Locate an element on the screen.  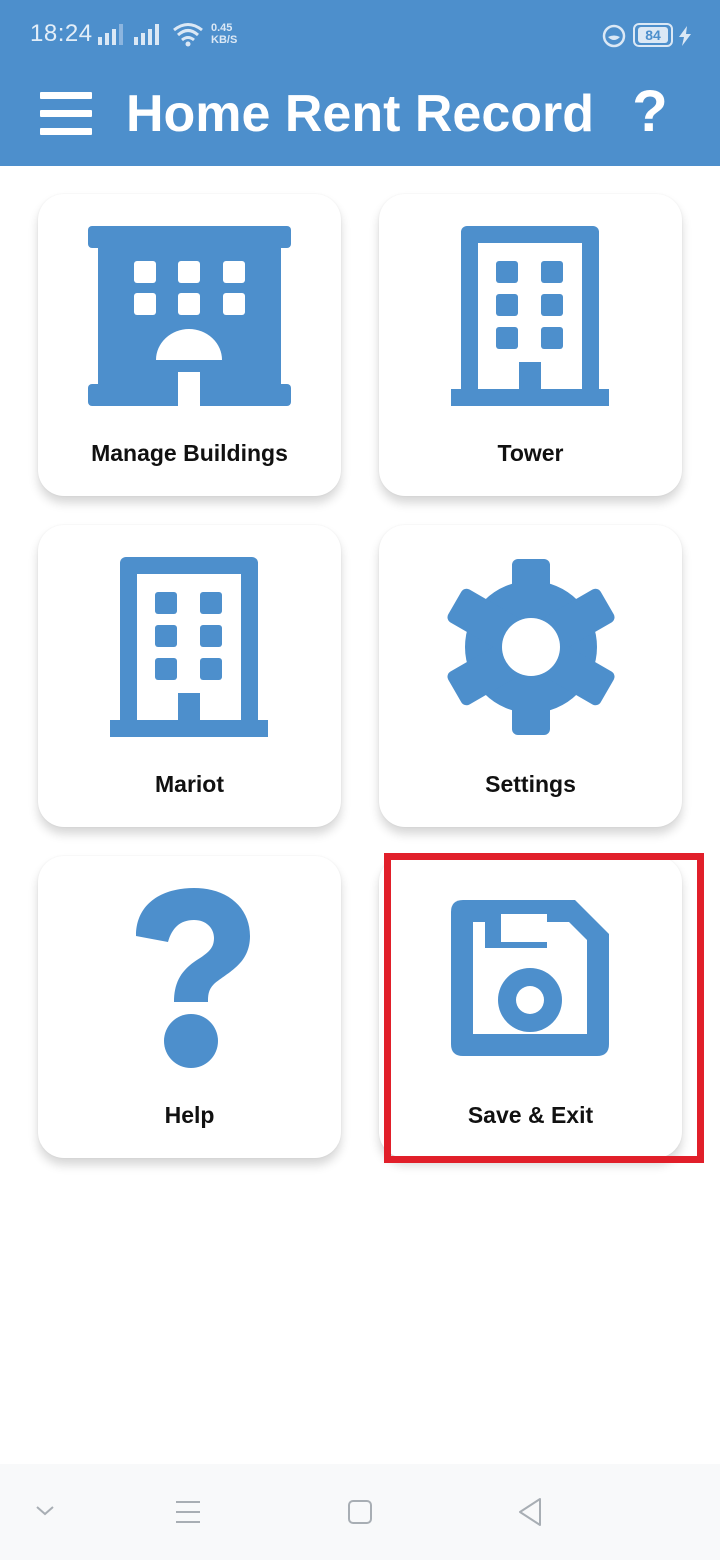
network-speed: 0.45 KB/S is located at coordinates (224, 34).